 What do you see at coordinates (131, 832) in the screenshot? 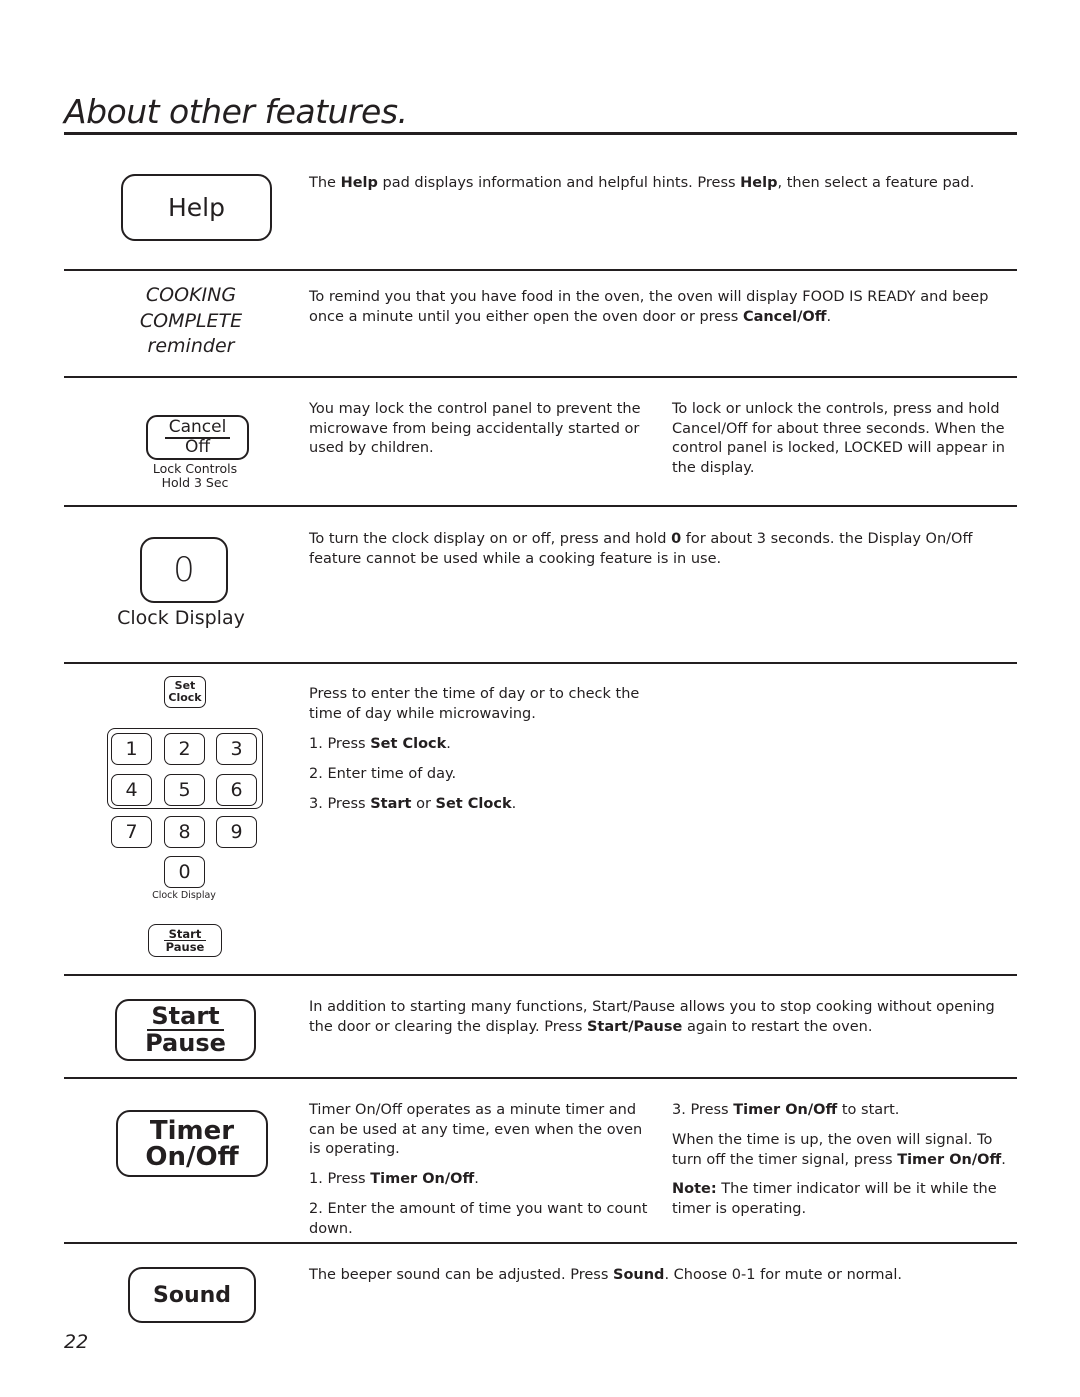
I see `keypad-key-7: 7` at bounding box center [131, 832].